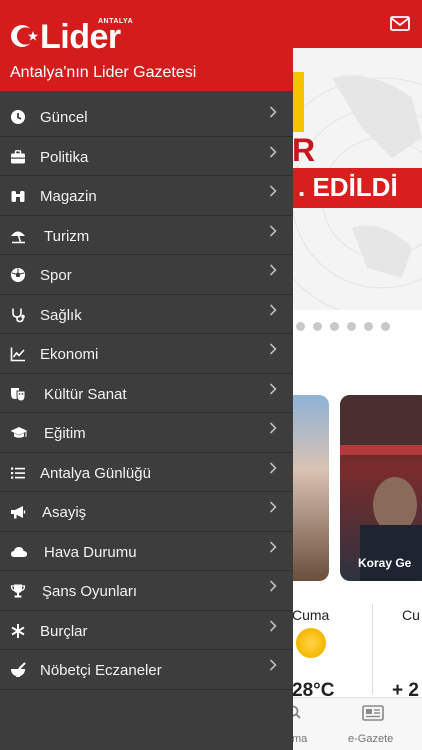 The image size is (422, 750). I want to click on banner-accent, so click(298, 102).